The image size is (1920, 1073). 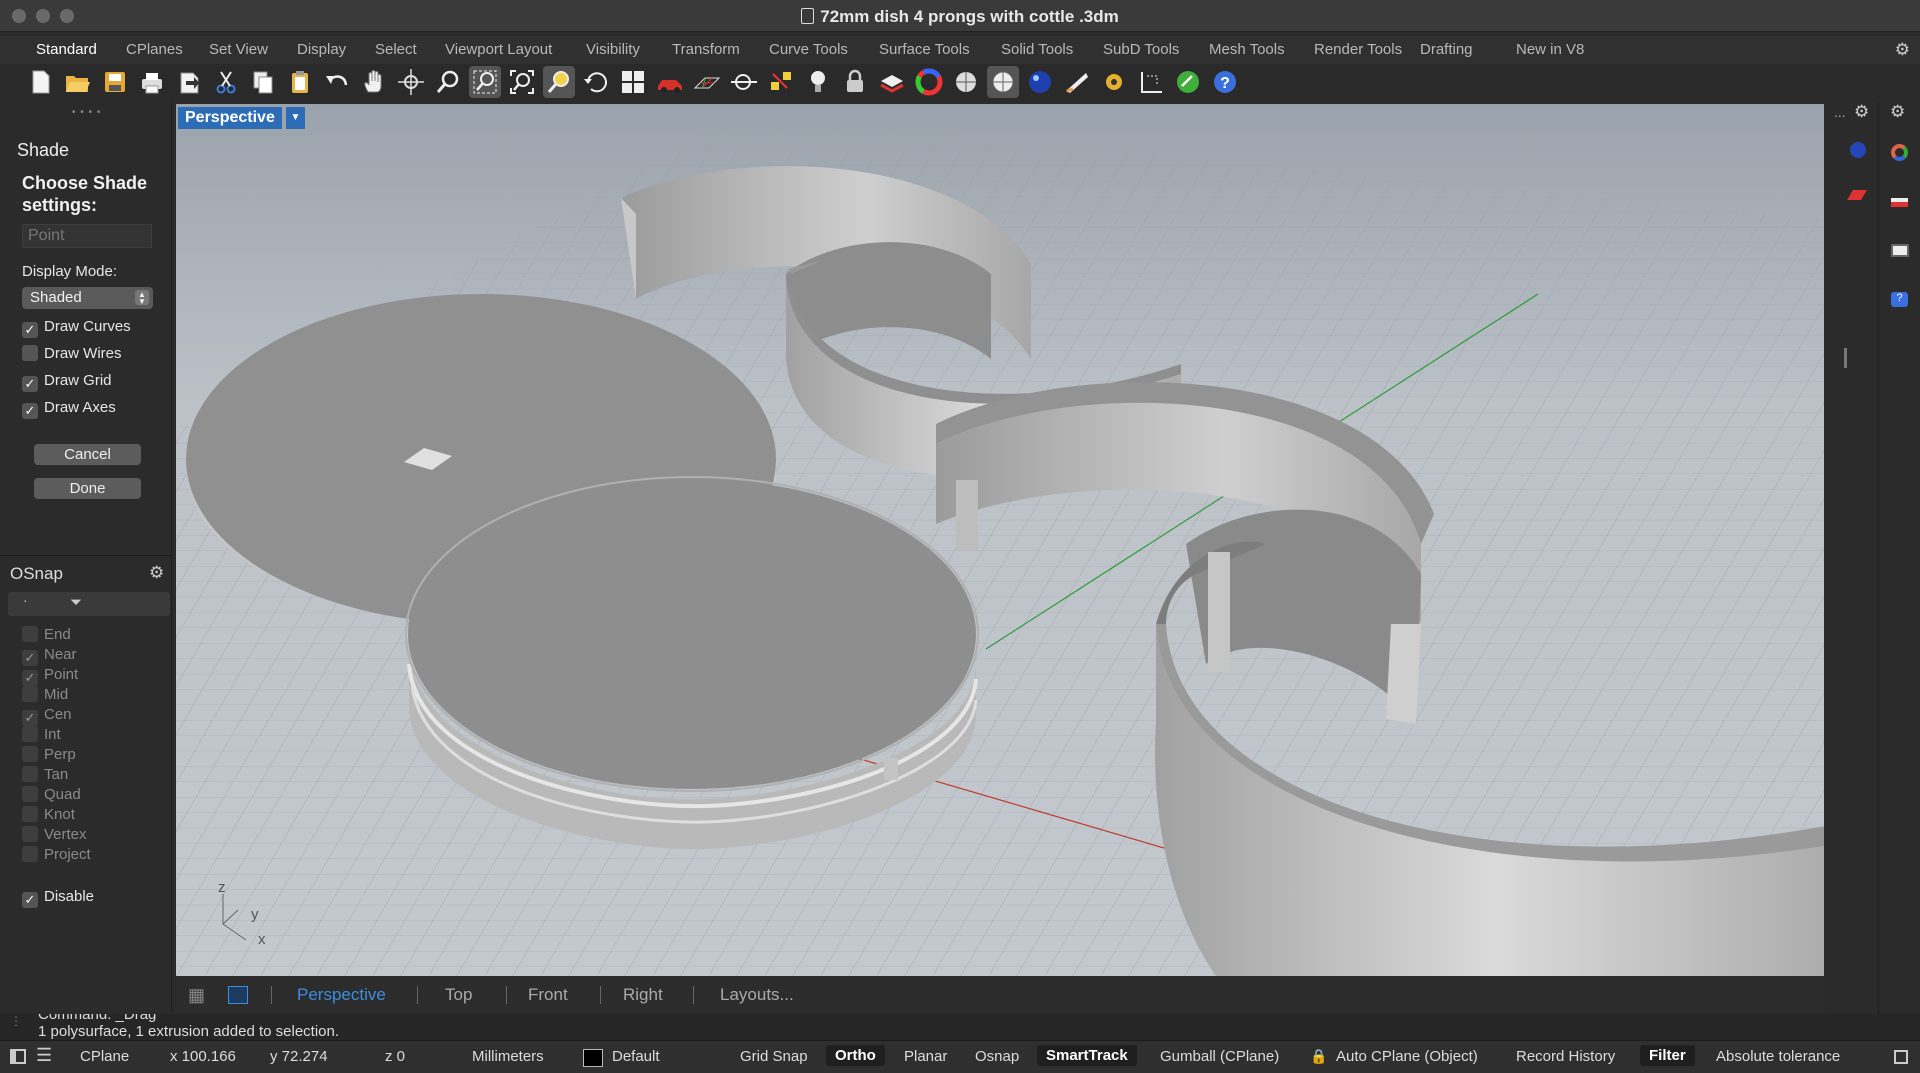 What do you see at coordinates (51, 794) in the screenshot?
I see `osnap-quad: Quad` at bounding box center [51, 794].